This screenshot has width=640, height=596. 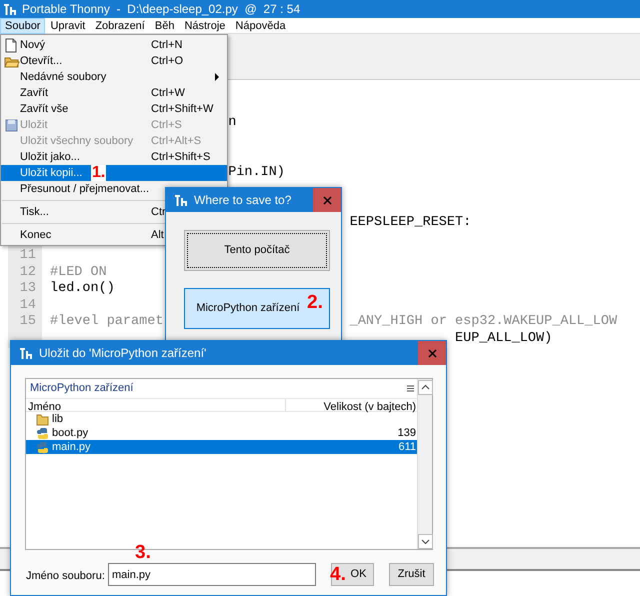 What do you see at coordinates (503, 339) in the screenshot?
I see `code-text: EUP_ALL_LOW)` at bounding box center [503, 339].